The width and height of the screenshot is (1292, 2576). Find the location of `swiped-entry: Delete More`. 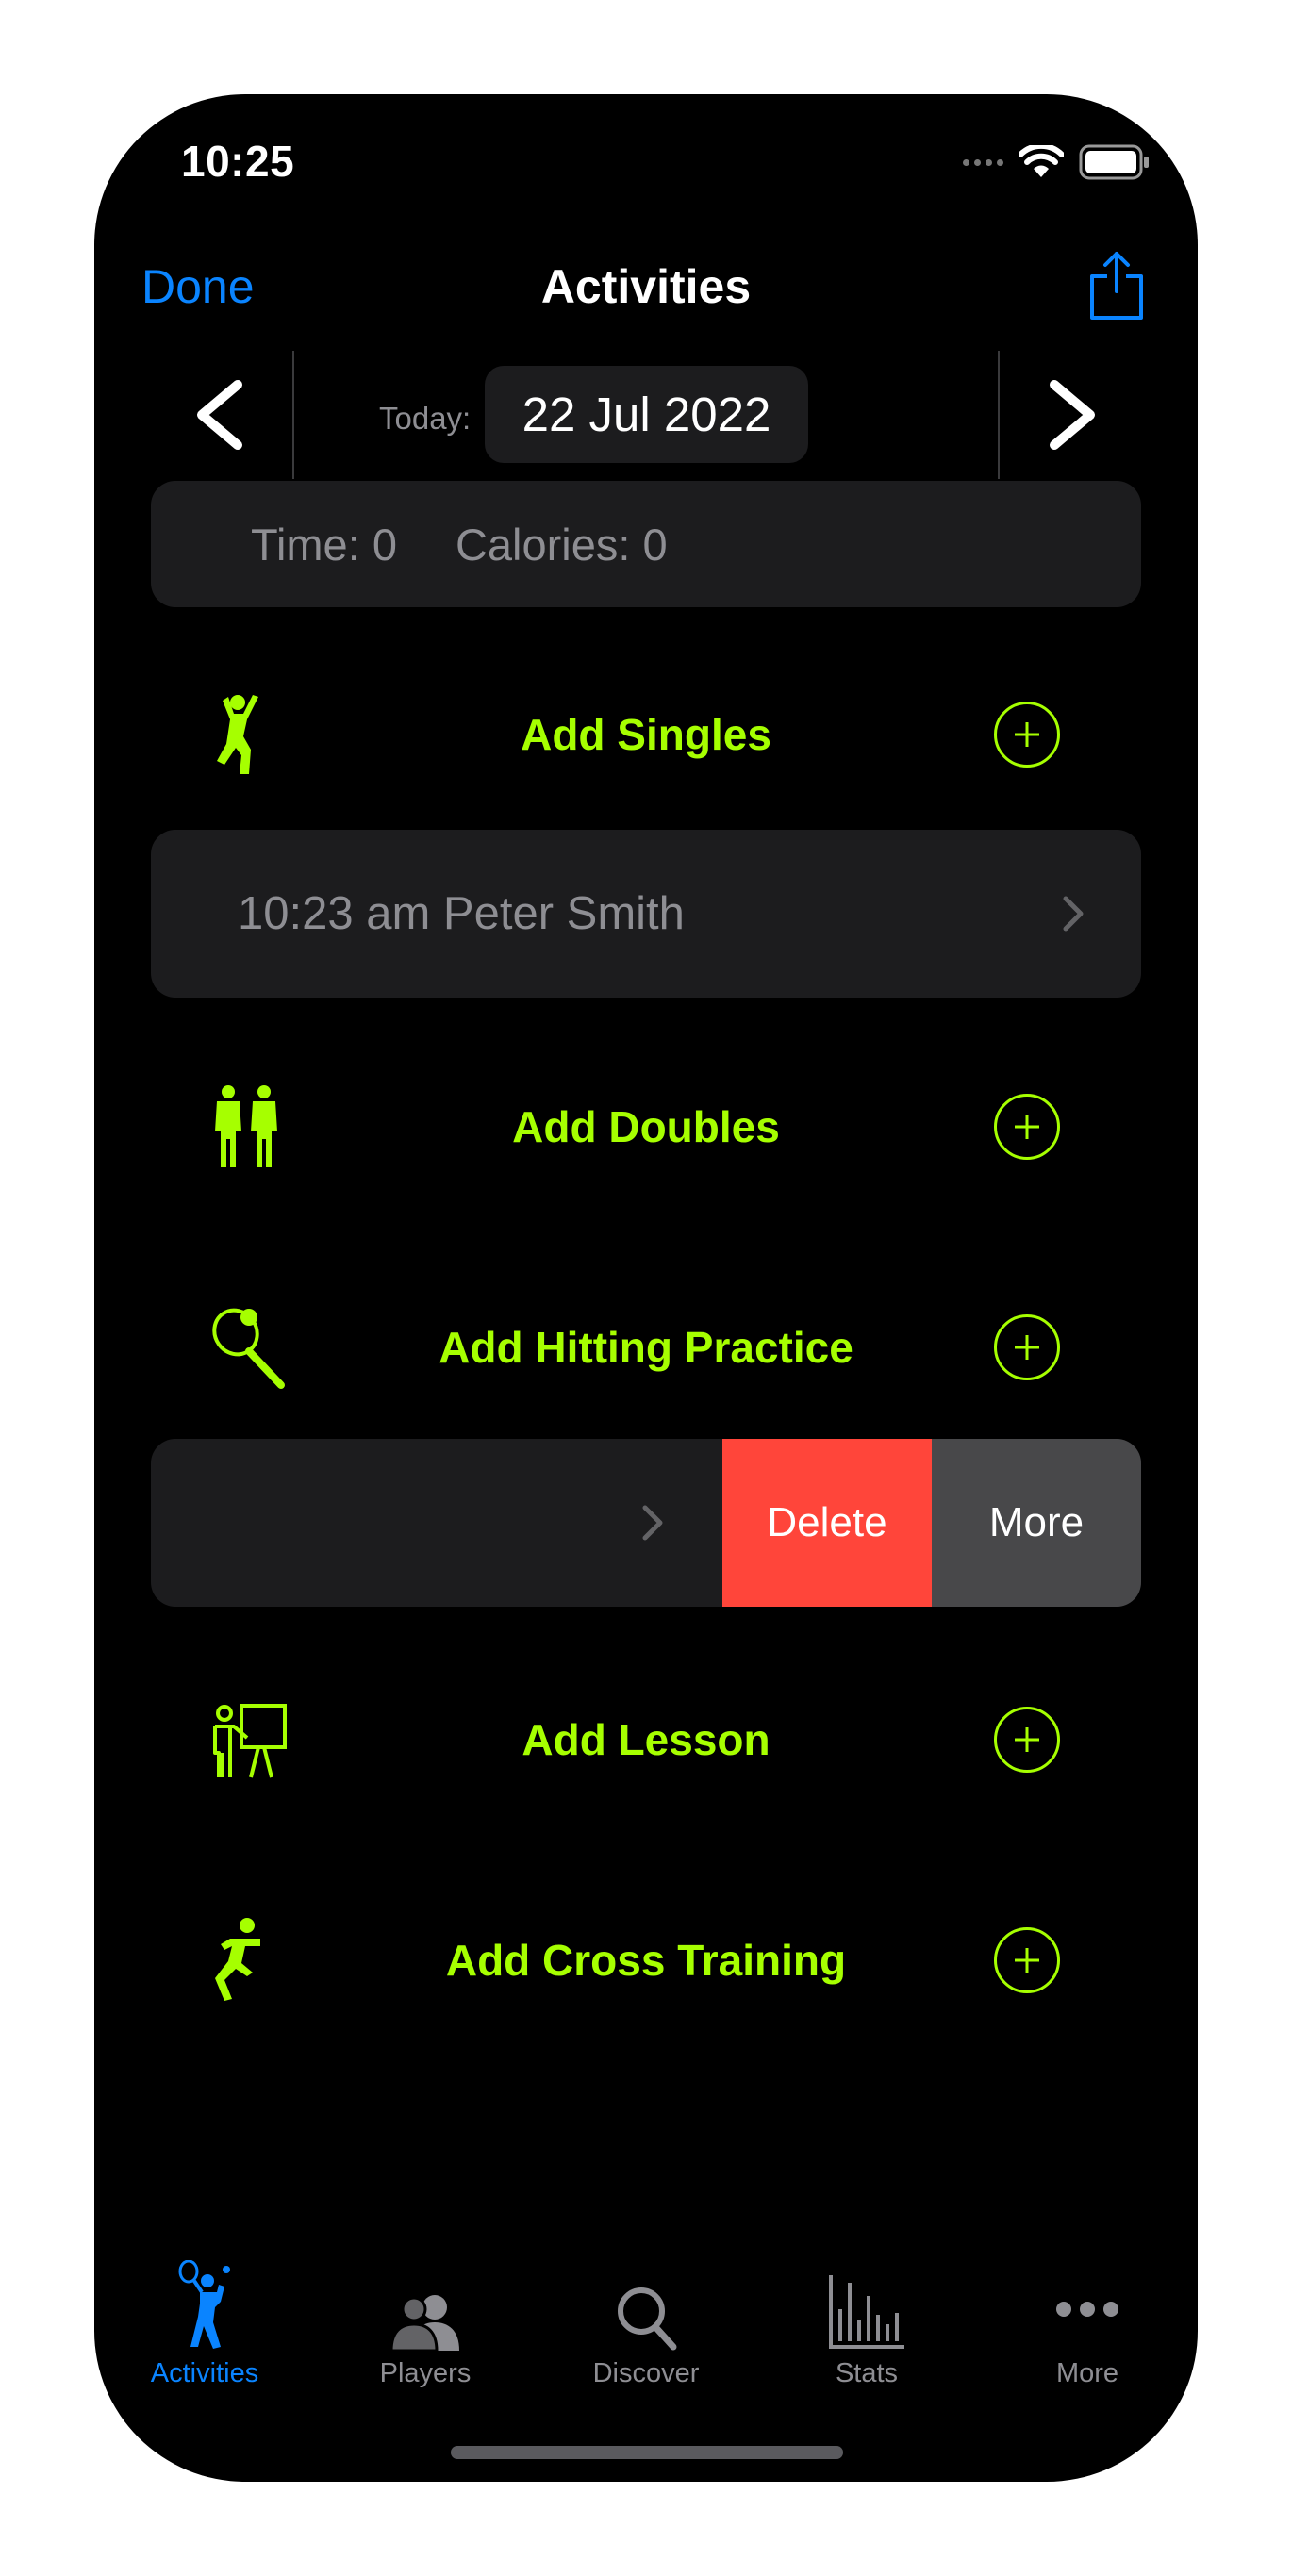

swiped-entry: Delete More is located at coordinates (646, 1523).